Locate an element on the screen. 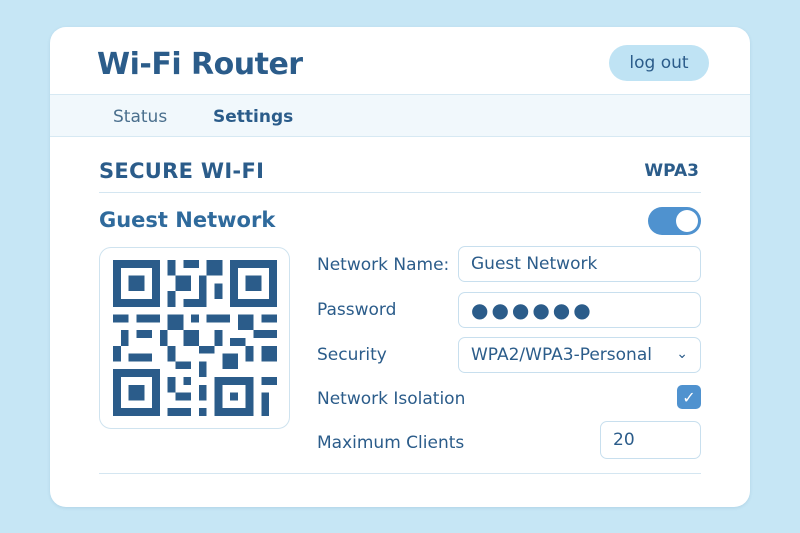 The width and height of the screenshot is (800, 533). tab-bar: Status Settings is located at coordinates (400, 115).